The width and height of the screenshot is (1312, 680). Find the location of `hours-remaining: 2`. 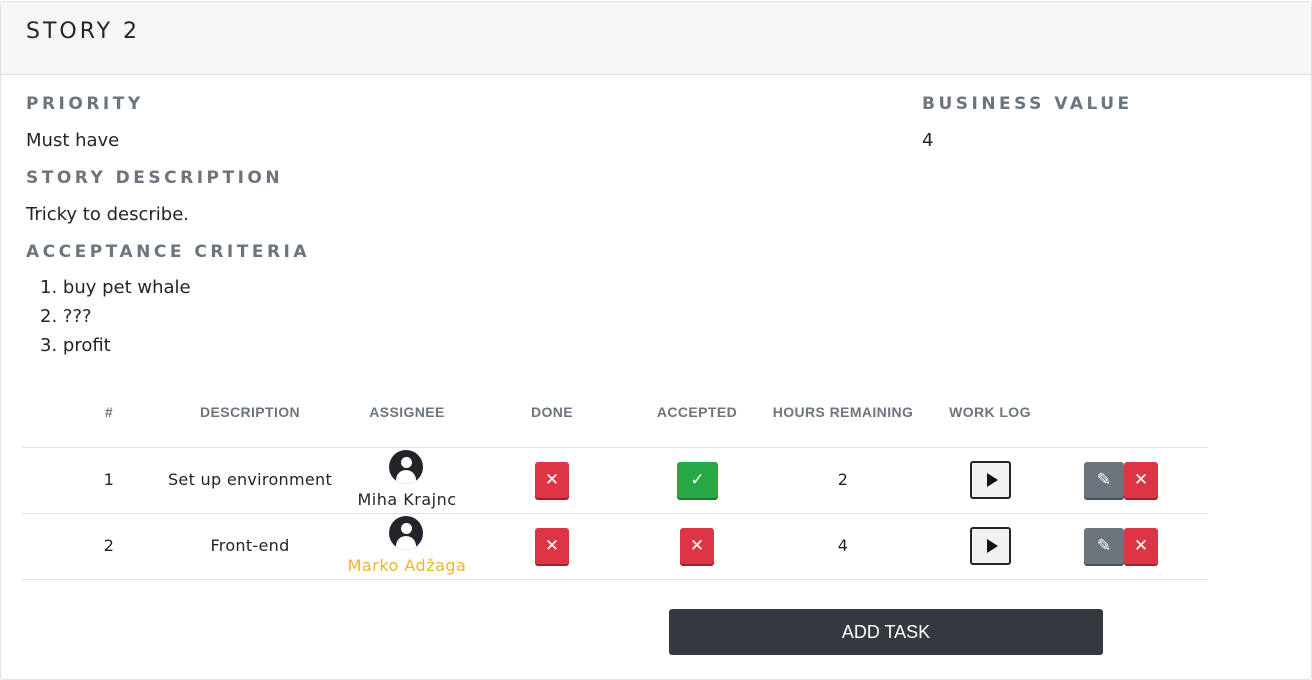

hours-remaining: 2 is located at coordinates (843, 479).